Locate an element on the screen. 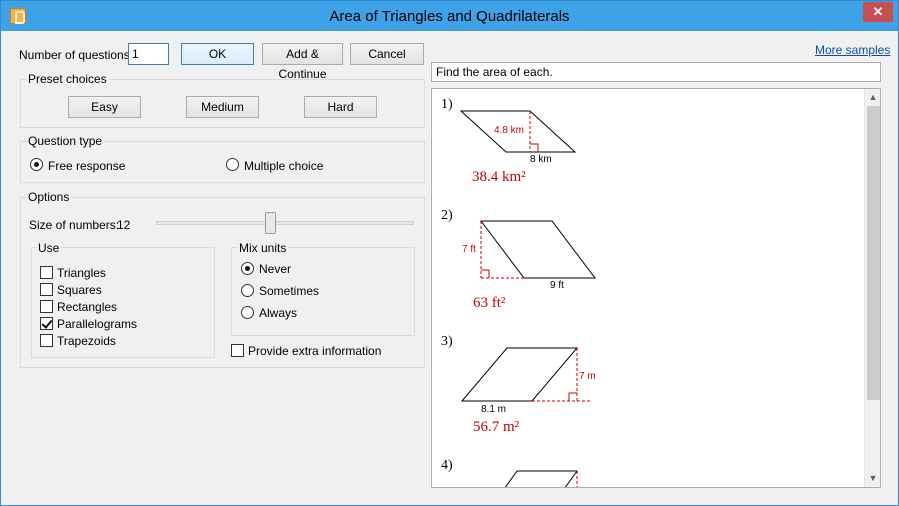  problem-3-answer: 56.7 m² is located at coordinates (496, 427).